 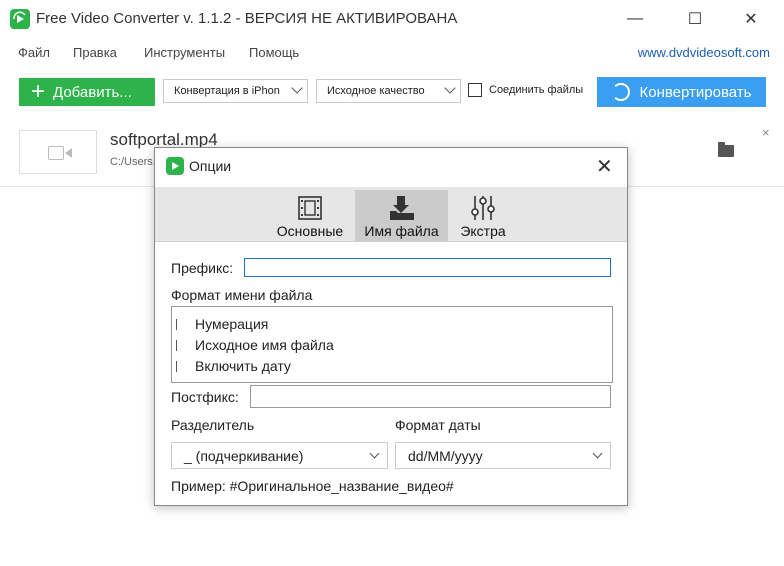 I want to click on tab-filename-label: Имя файла, so click(x=401, y=231).